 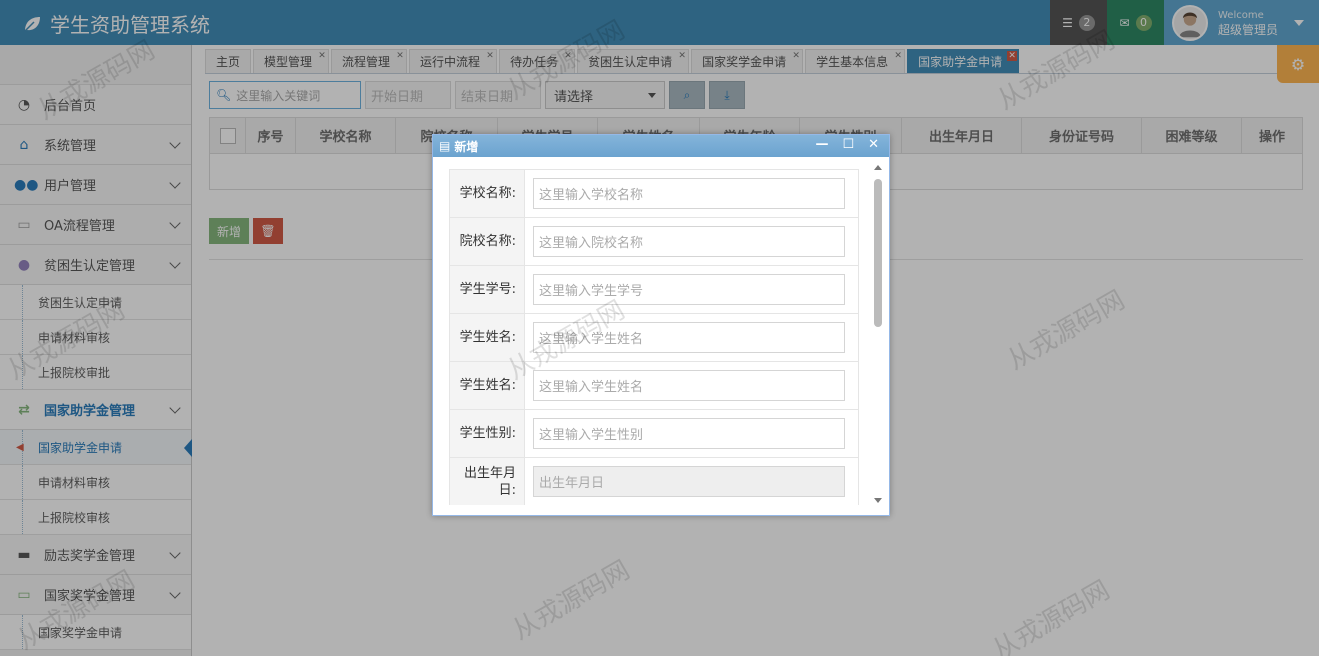 What do you see at coordinates (689, 193) in the screenshot?
I see `school-name-input: 这里输入学校名称` at bounding box center [689, 193].